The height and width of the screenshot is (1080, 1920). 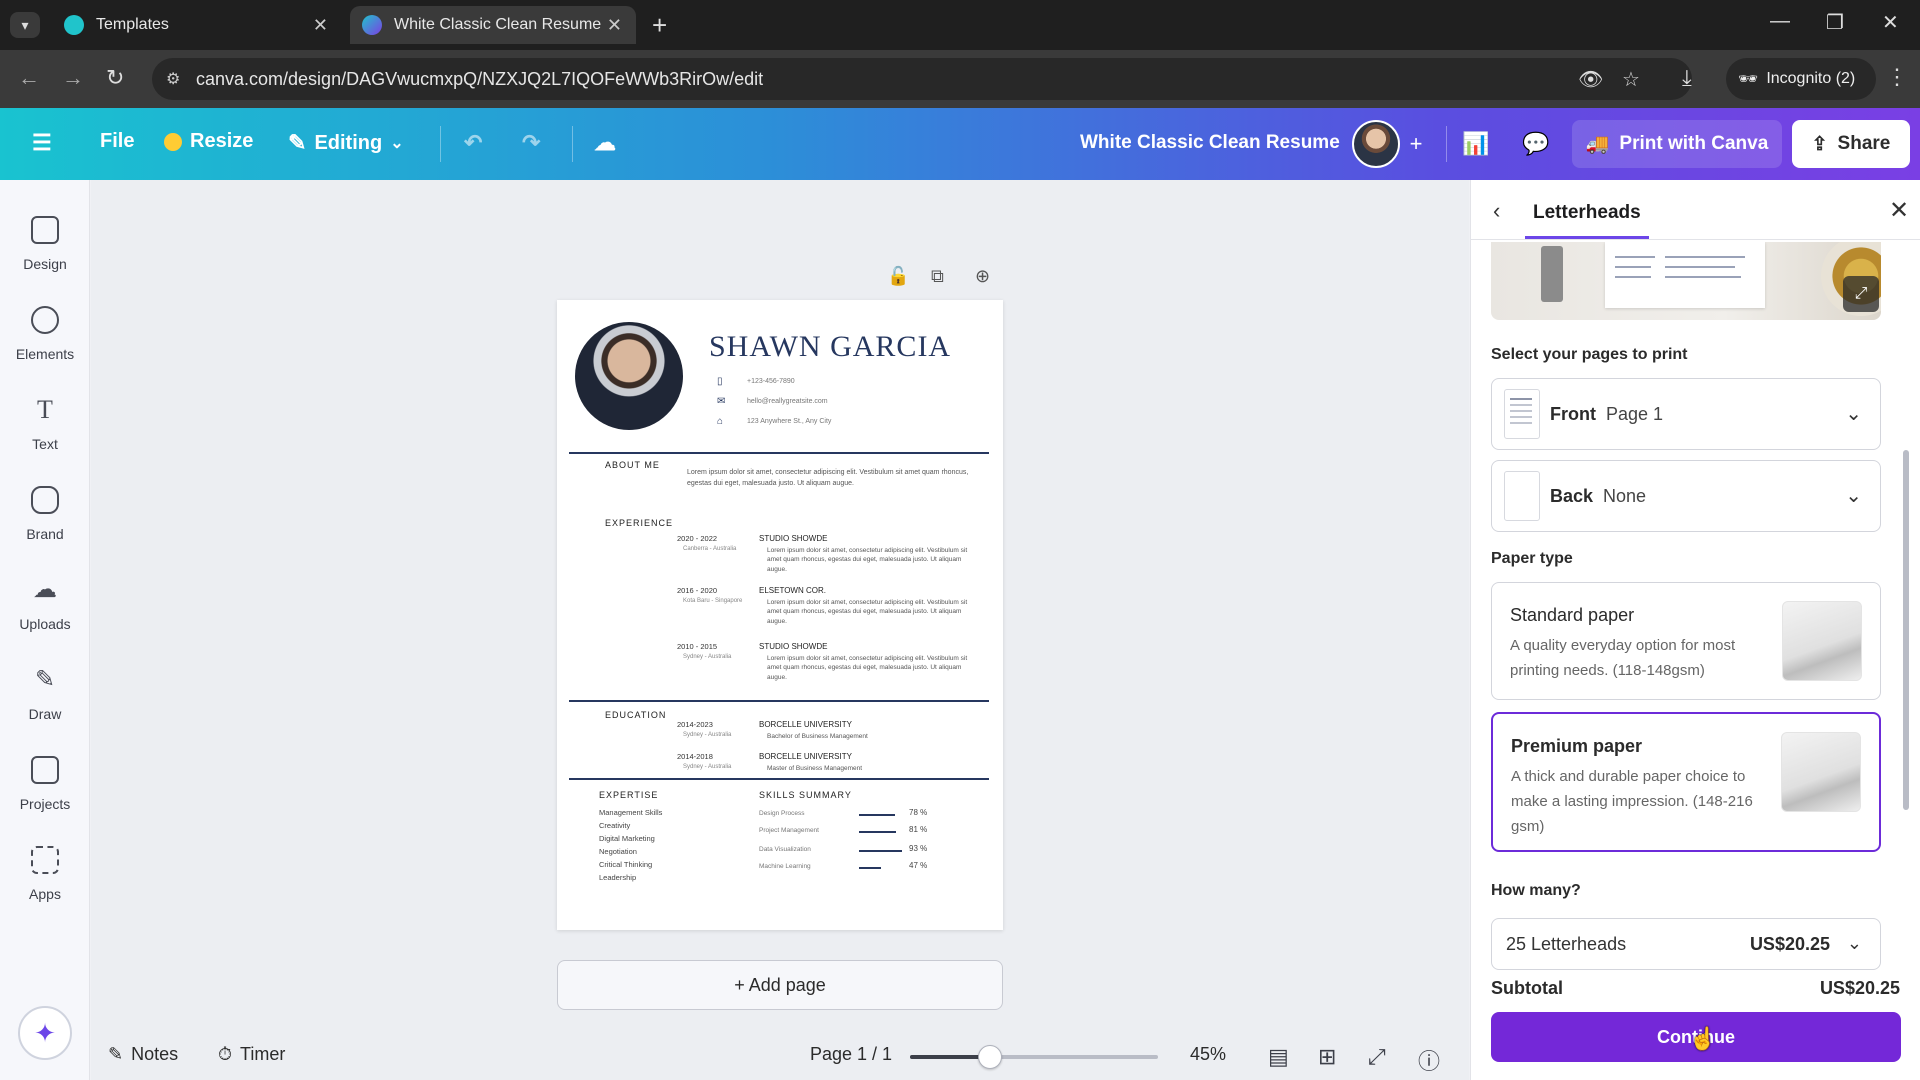 What do you see at coordinates (1906, 630) in the screenshot?
I see `panel-scrollbar` at bounding box center [1906, 630].